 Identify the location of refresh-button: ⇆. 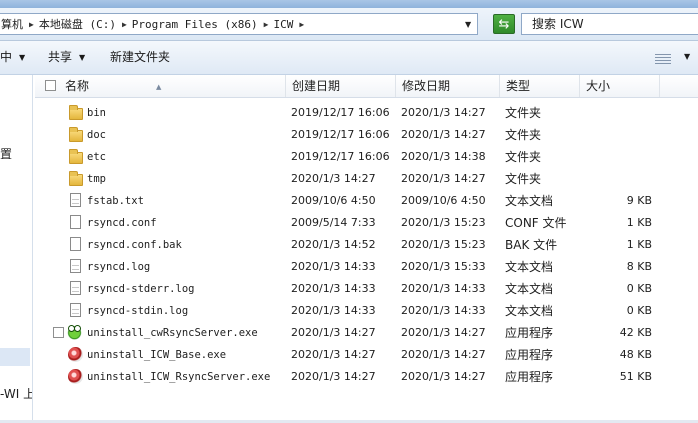
(504, 24).